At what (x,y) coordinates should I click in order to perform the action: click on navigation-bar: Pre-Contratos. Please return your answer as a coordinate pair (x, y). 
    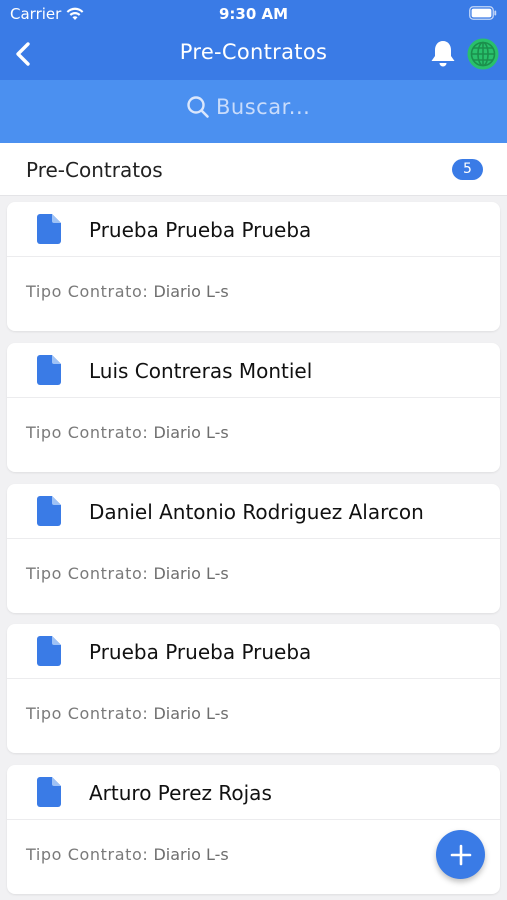
    Looking at the image, I should click on (253, 54).